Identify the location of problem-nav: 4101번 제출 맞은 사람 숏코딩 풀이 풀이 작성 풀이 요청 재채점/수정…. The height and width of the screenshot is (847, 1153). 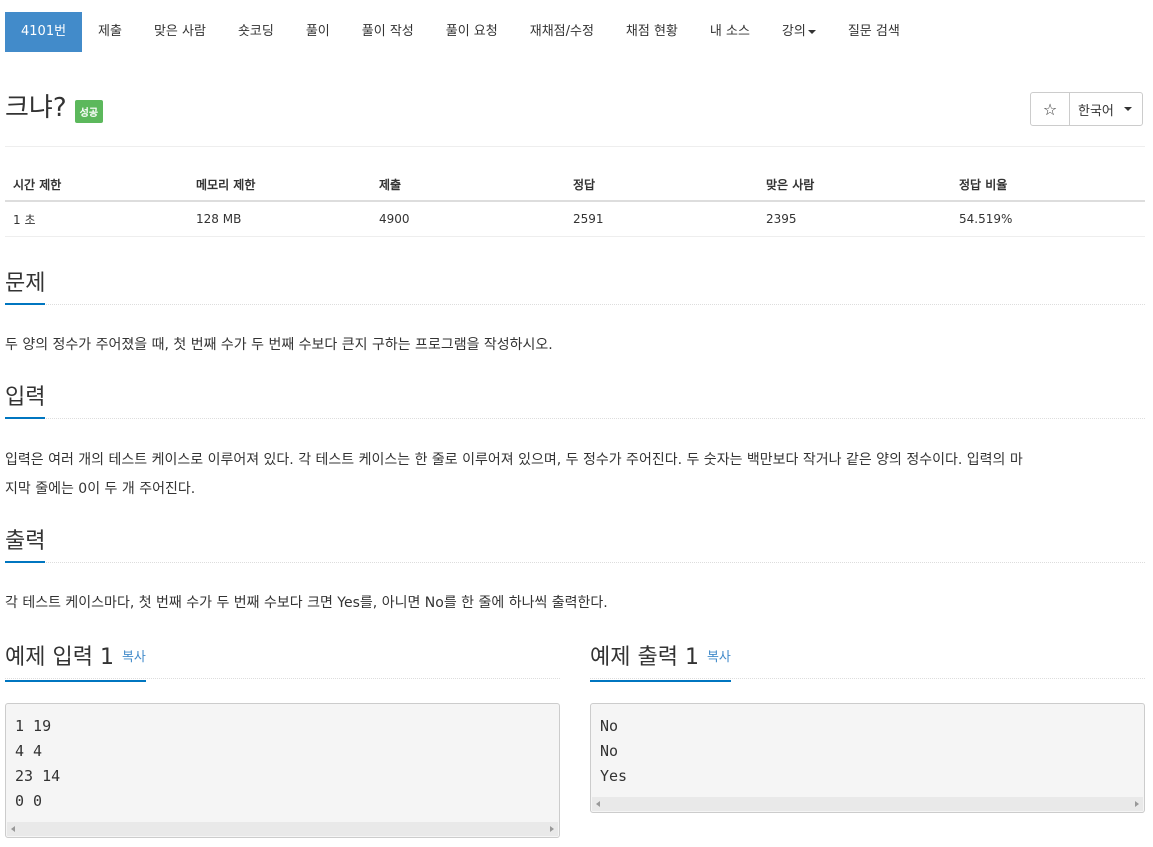
(460, 32).